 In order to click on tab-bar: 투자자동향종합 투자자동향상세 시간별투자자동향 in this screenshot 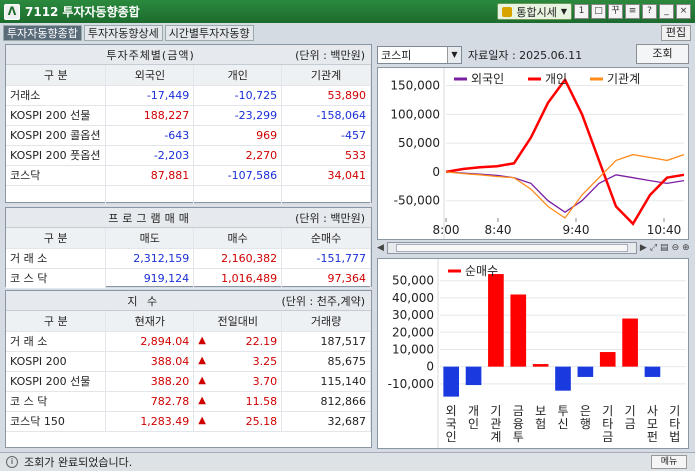, I will do `click(129, 33)`.